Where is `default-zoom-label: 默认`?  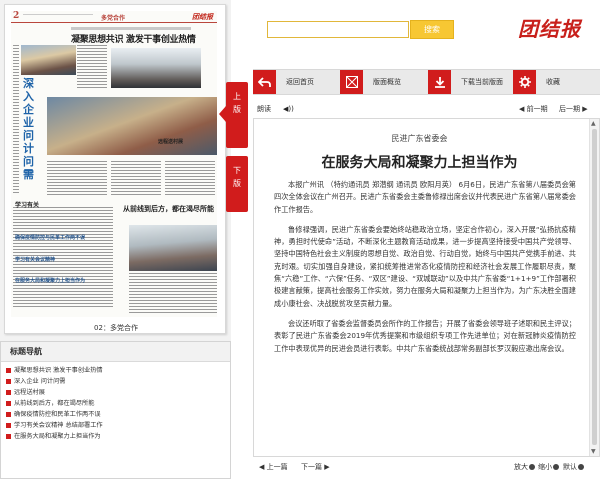 default-zoom-label: 默认 is located at coordinates (570, 467).